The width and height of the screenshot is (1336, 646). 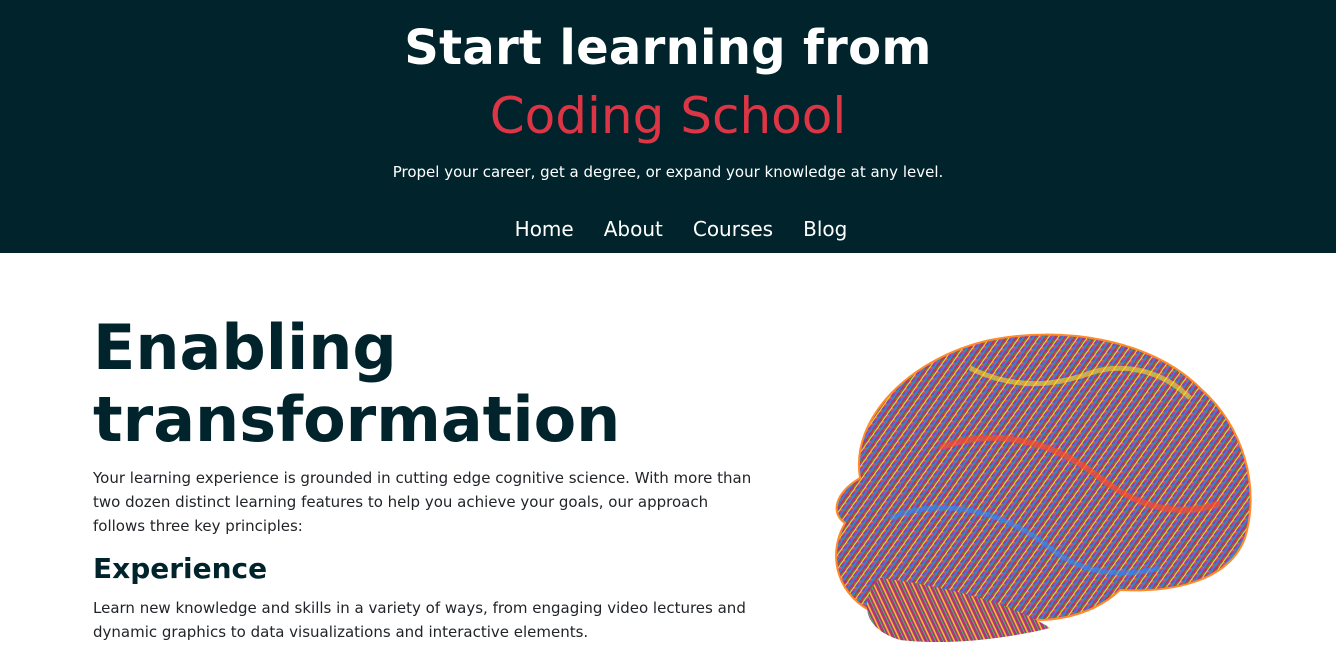 What do you see at coordinates (668, 229) in the screenshot?
I see `main-nav: Home About Courses Blog` at bounding box center [668, 229].